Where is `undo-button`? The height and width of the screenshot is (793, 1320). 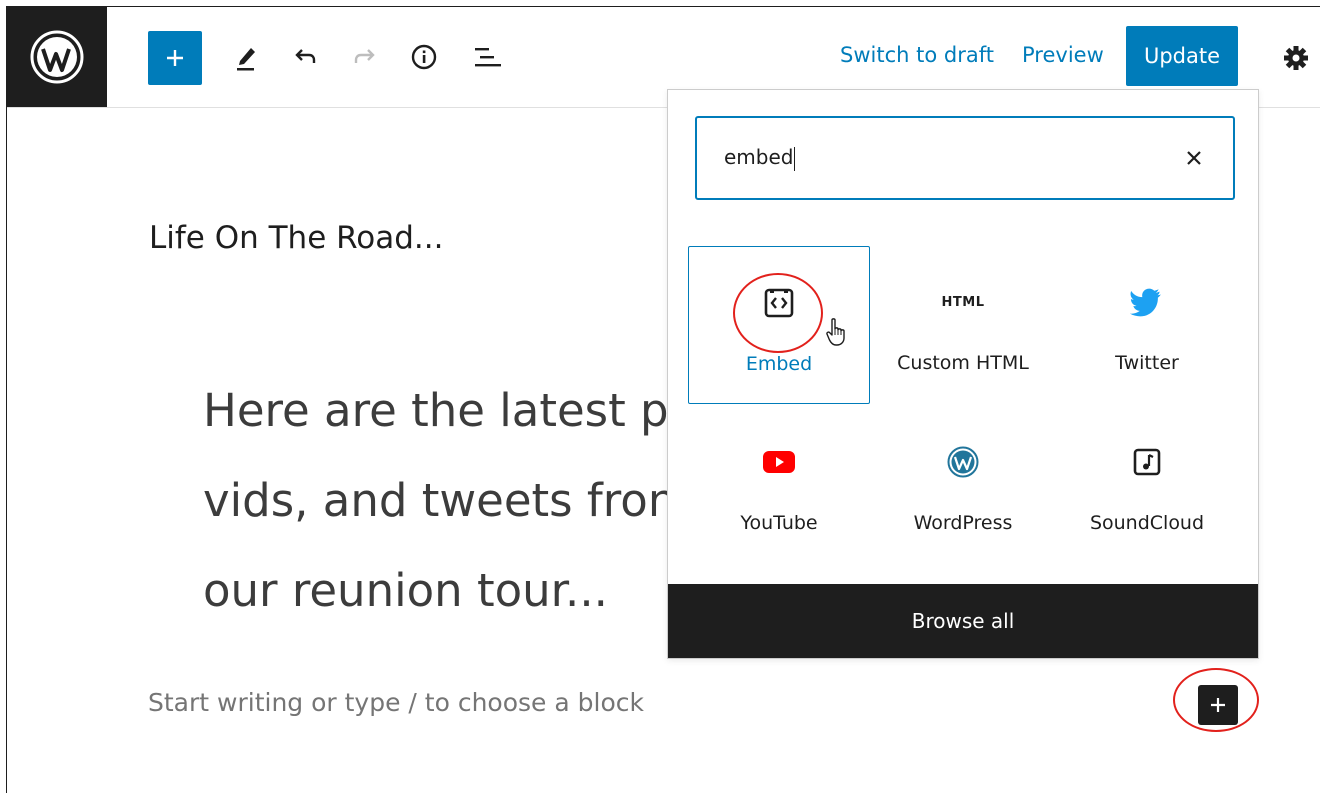 undo-button is located at coordinates (305, 57).